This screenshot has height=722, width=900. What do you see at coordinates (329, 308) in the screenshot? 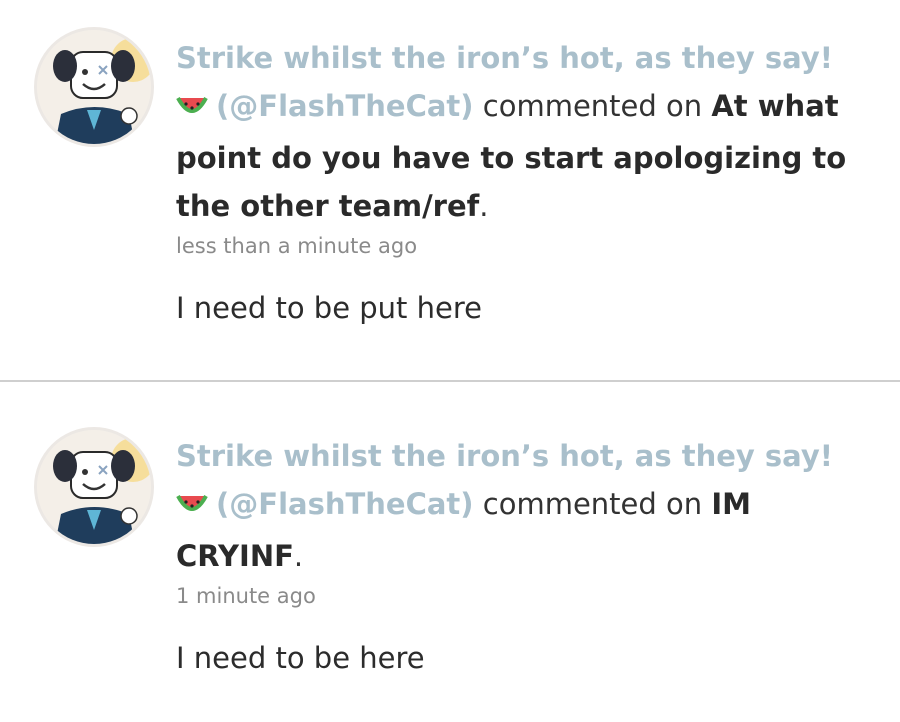
I see `comment-text: I need to be put here` at bounding box center [329, 308].